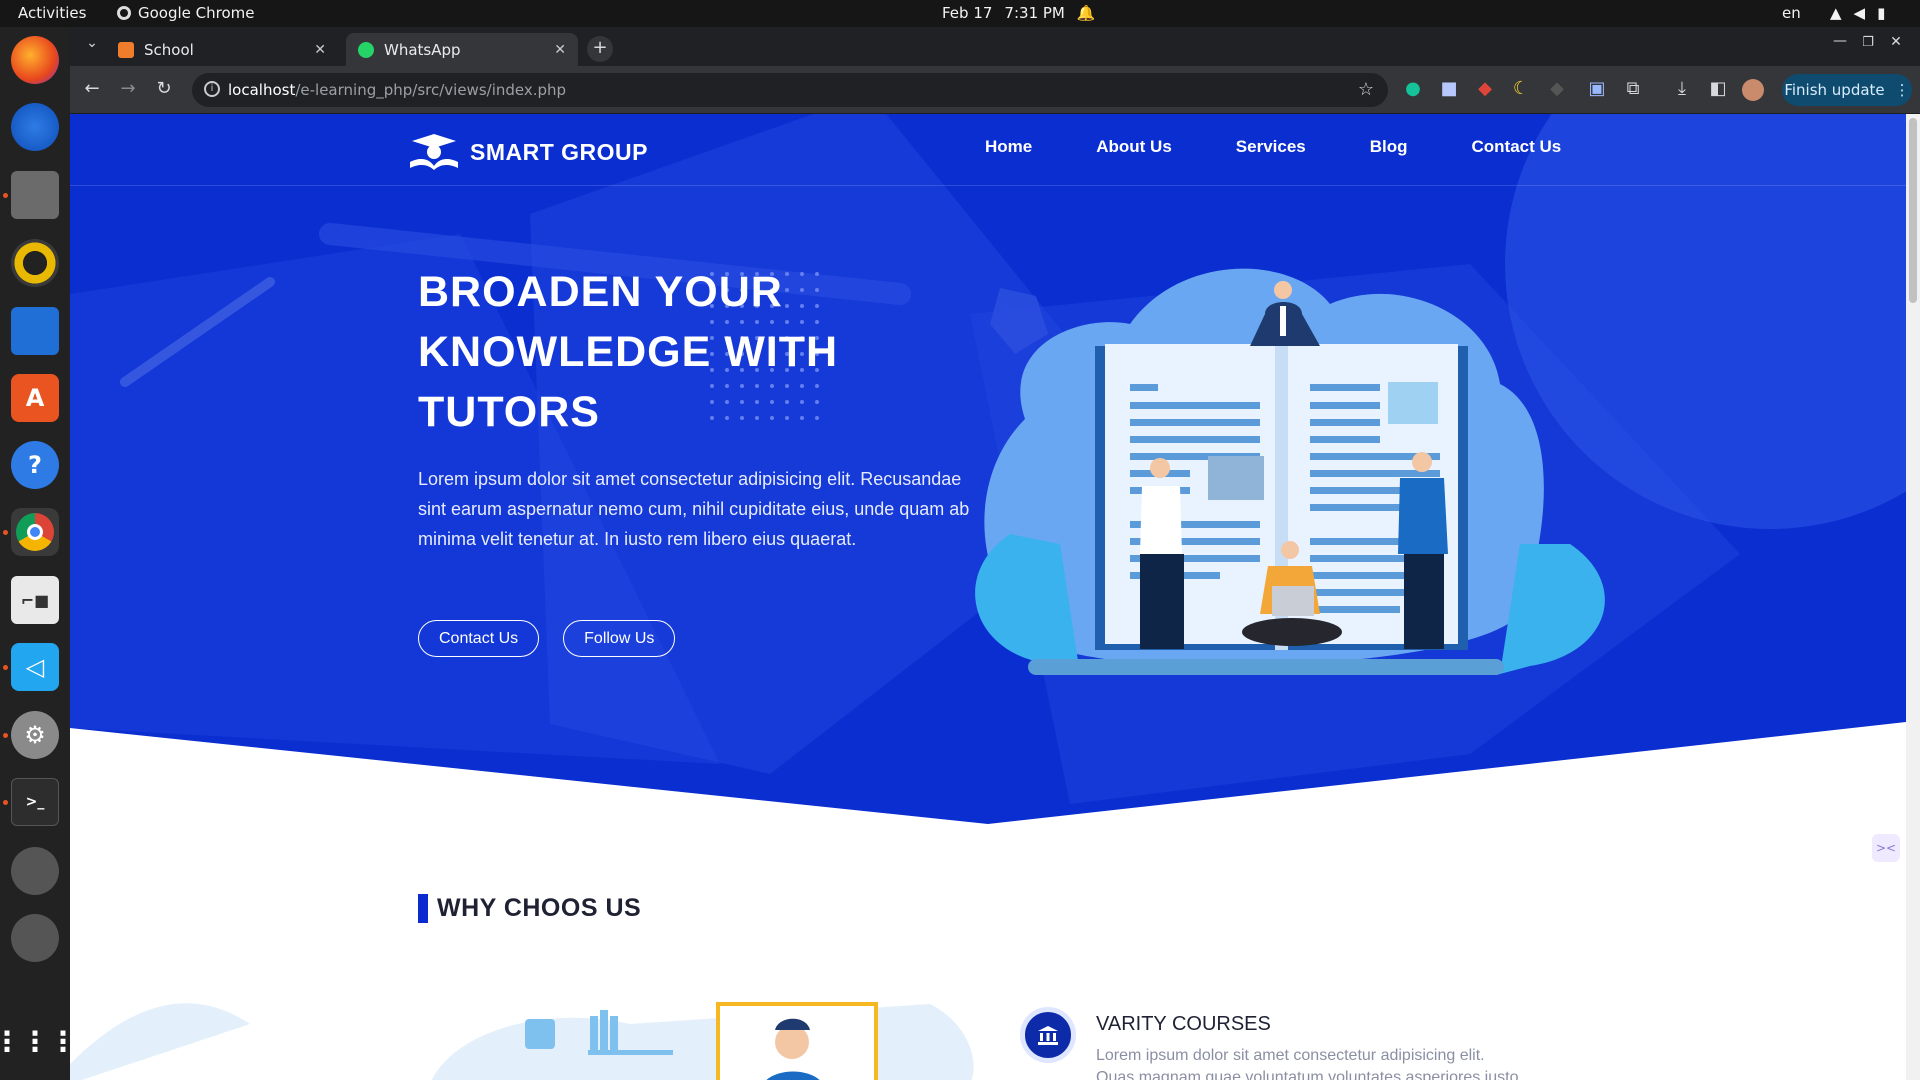  I want to click on nav-blog: Blog, so click(1389, 147).